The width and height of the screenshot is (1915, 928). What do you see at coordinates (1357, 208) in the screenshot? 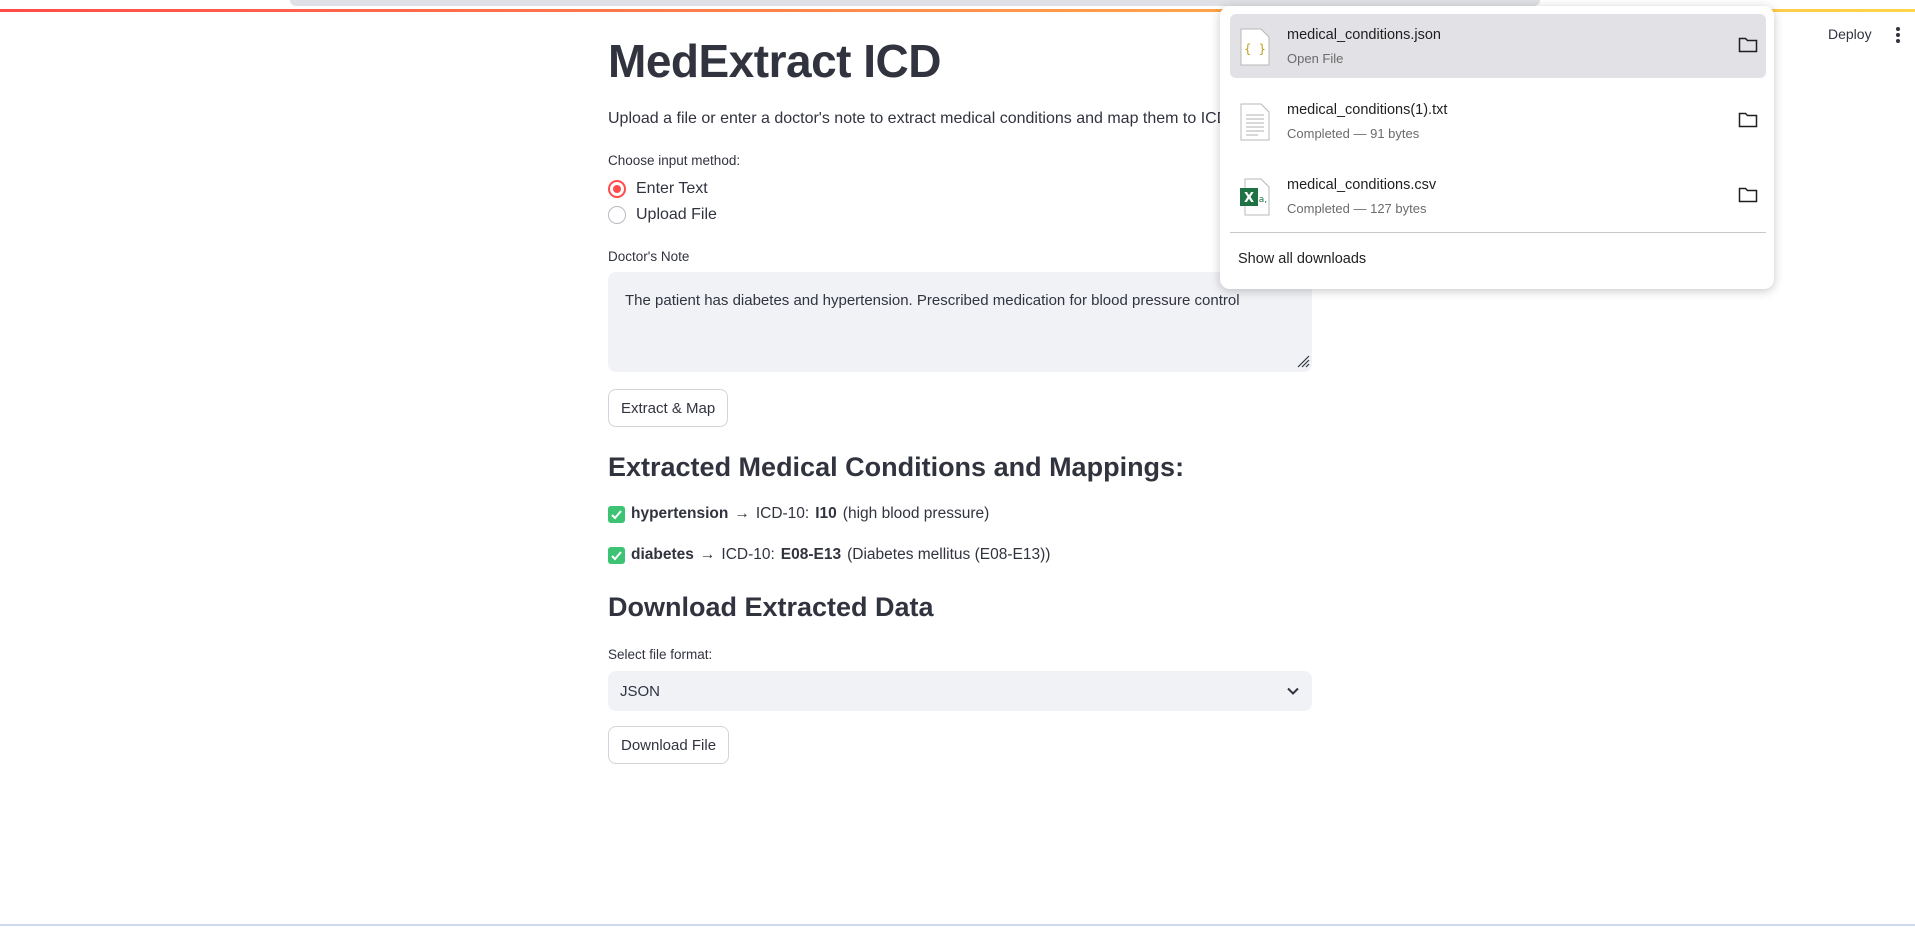
I see `download-file-status: Completed — 127 bytes` at bounding box center [1357, 208].